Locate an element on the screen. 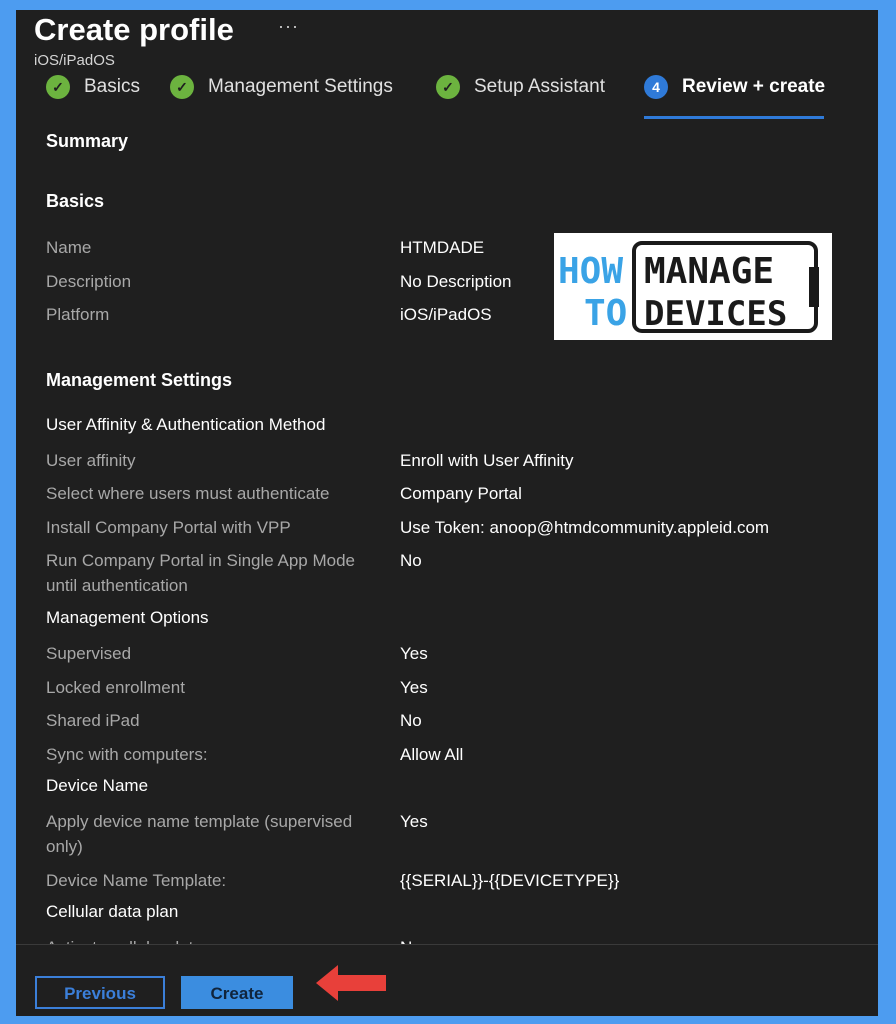 The image size is (896, 1024). wizard-footer: Previous Create is located at coordinates (447, 980).